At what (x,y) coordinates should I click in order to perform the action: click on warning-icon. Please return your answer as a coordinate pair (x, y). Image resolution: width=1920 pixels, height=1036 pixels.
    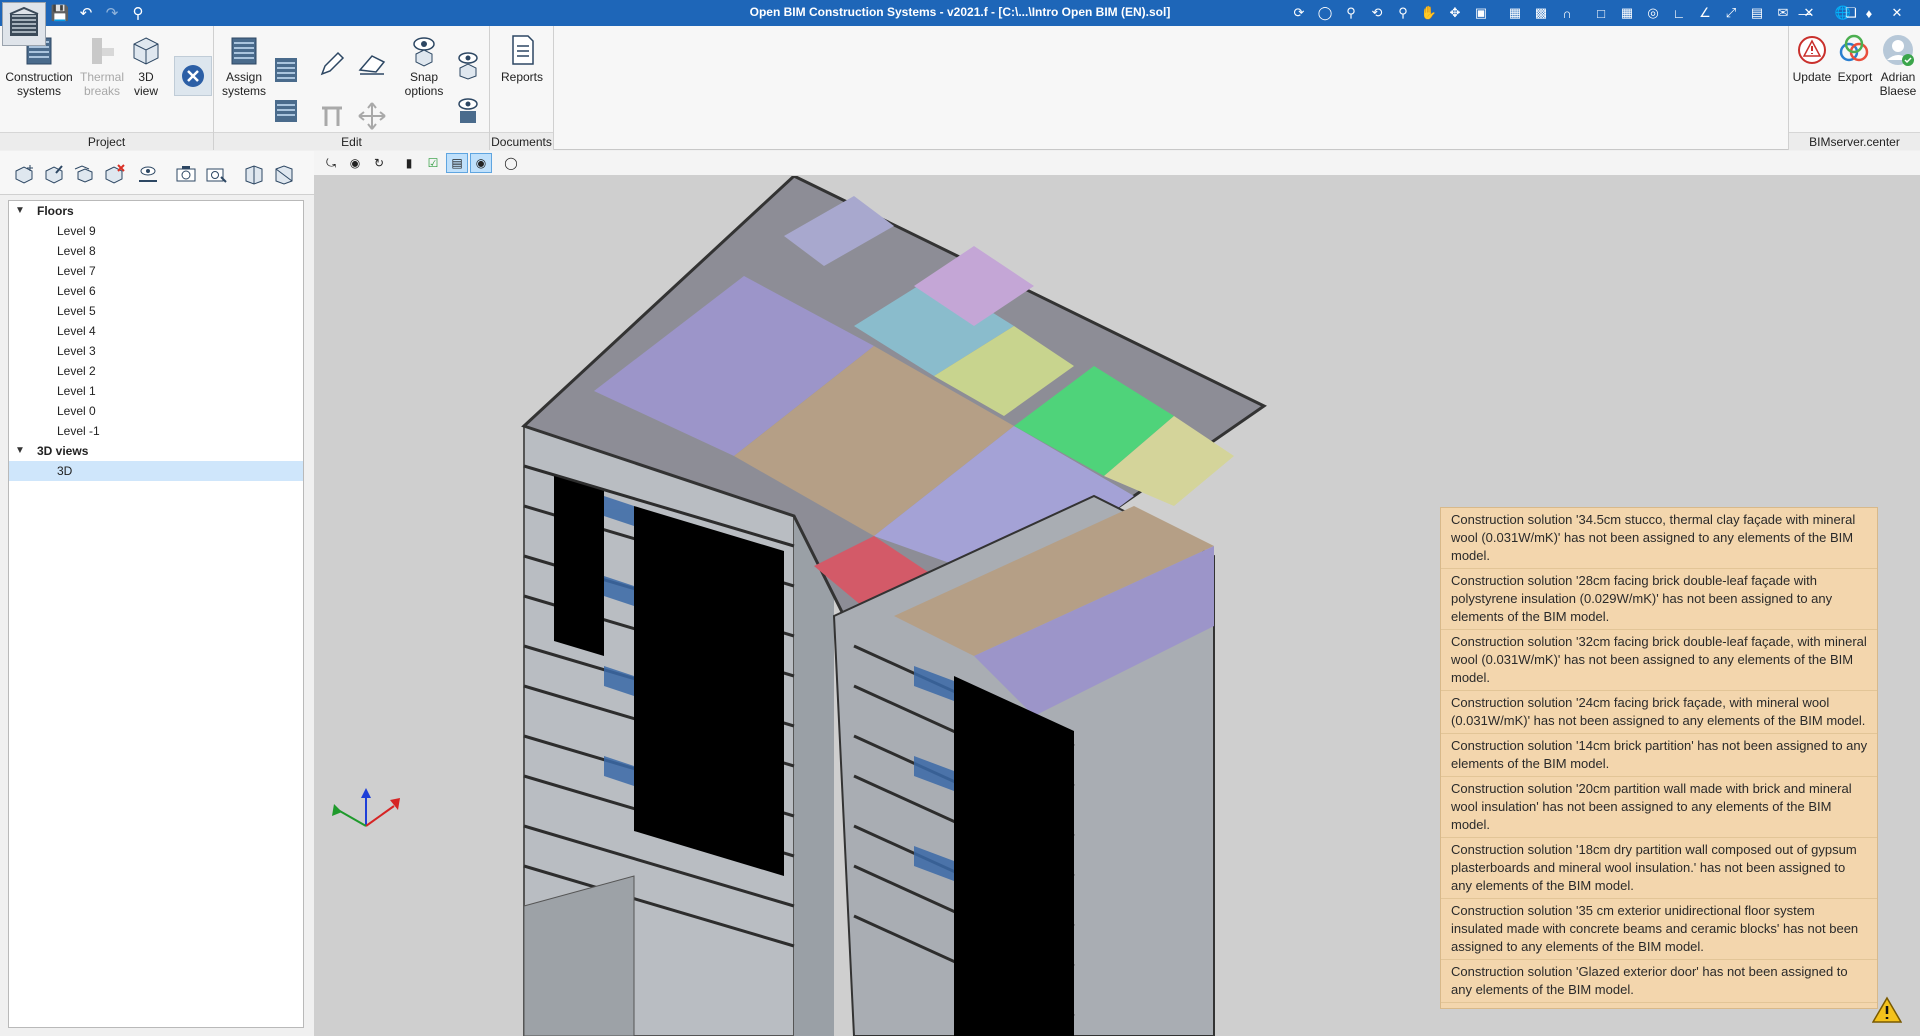
    Looking at the image, I should click on (1887, 1010).